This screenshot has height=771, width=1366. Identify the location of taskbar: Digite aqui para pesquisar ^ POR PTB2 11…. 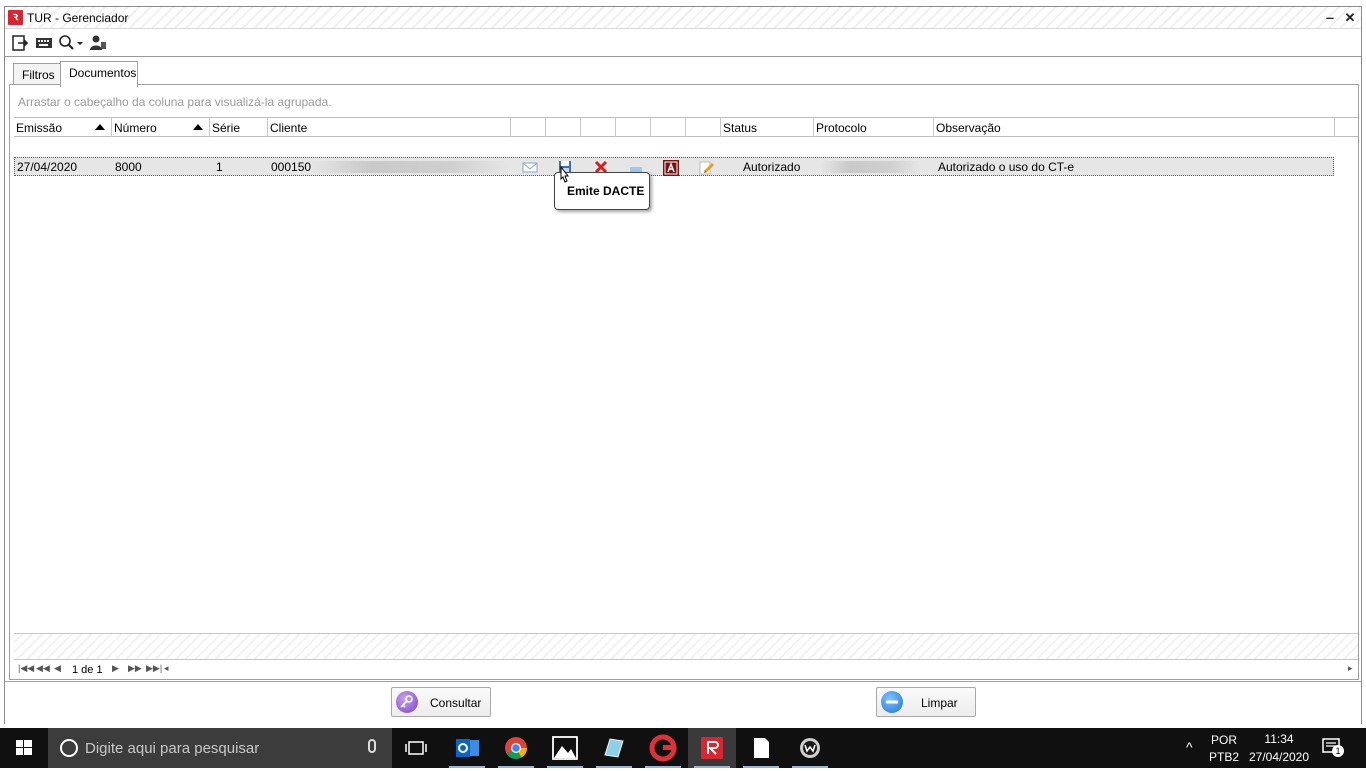
(683, 748).